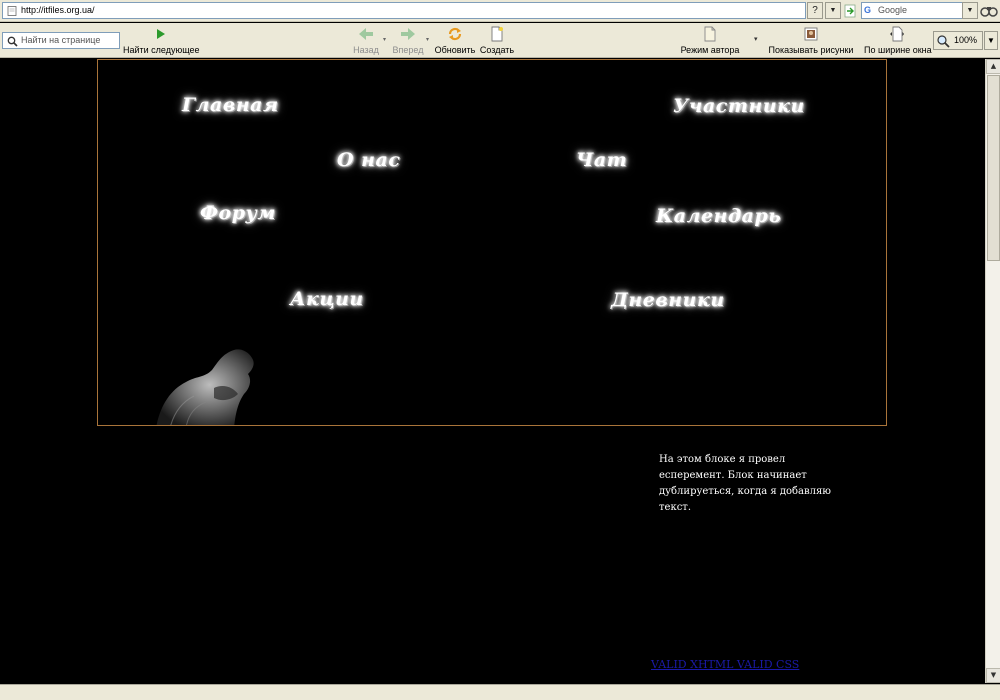 This screenshot has width=1000, height=700. What do you see at coordinates (868, 10) in the screenshot?
I see `google-icon: G` at bounding box center [868, 10].